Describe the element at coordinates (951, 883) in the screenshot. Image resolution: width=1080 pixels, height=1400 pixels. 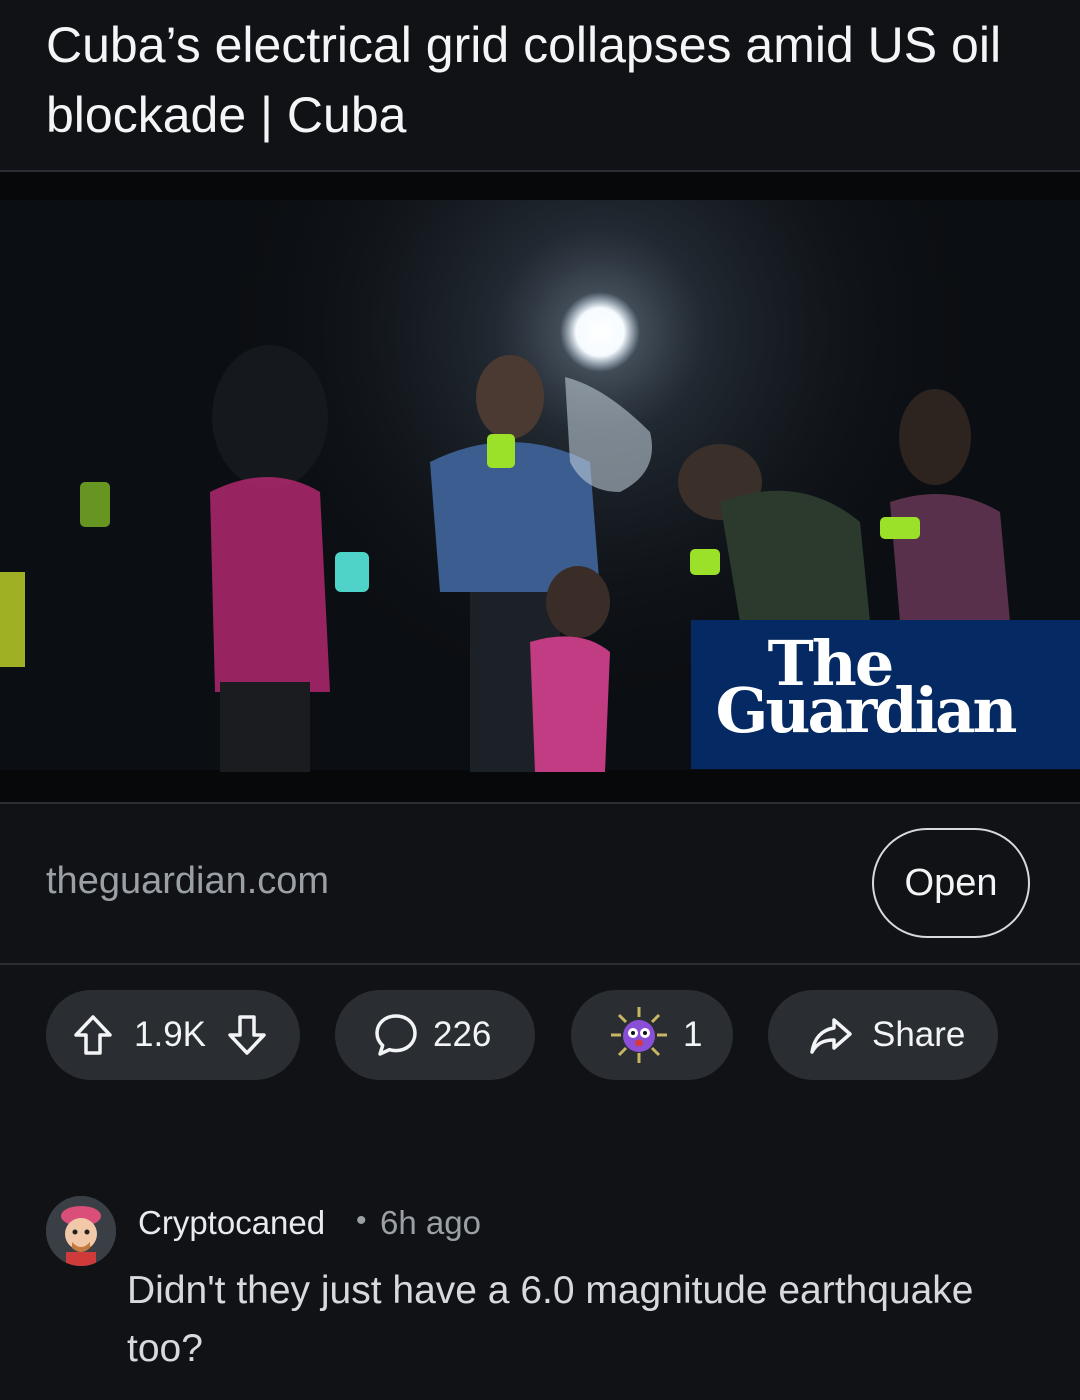
I see `open-link-button: Open` at that location.